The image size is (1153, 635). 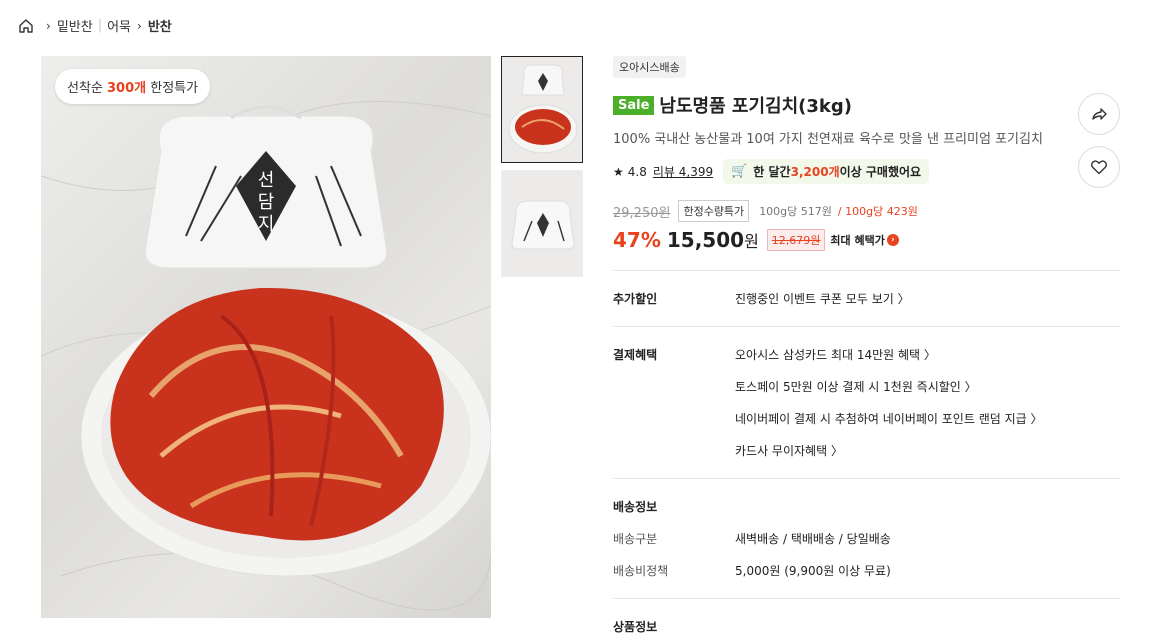 What do you see at coordinates (635, 507) in the screenshot?
I see `shipping-heading: 배송정보` at bounding box center [635, 507].